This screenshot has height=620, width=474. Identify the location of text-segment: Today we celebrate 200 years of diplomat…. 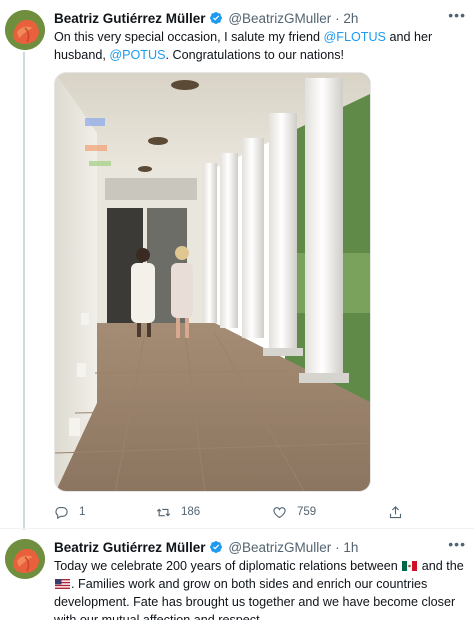
(228, 566).